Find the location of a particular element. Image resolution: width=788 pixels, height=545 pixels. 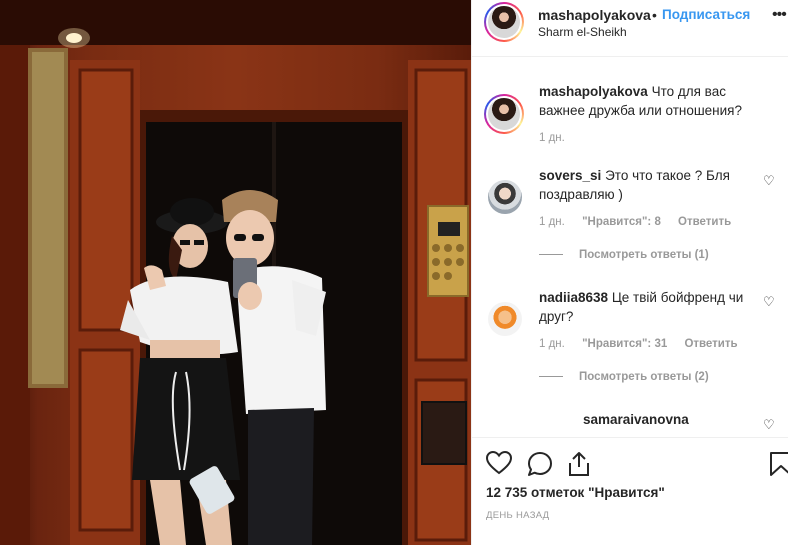

commenter-username-link: samaraivanovna is located at coordinates (636, 419).